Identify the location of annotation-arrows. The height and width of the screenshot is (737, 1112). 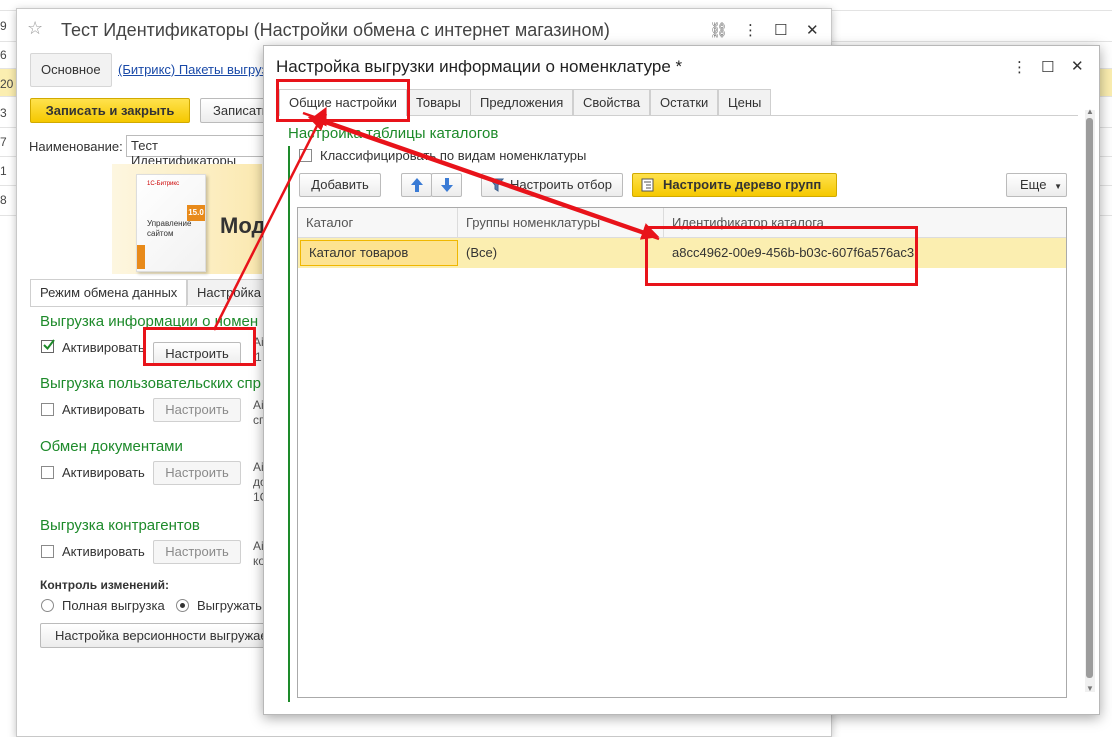
(436, 218).